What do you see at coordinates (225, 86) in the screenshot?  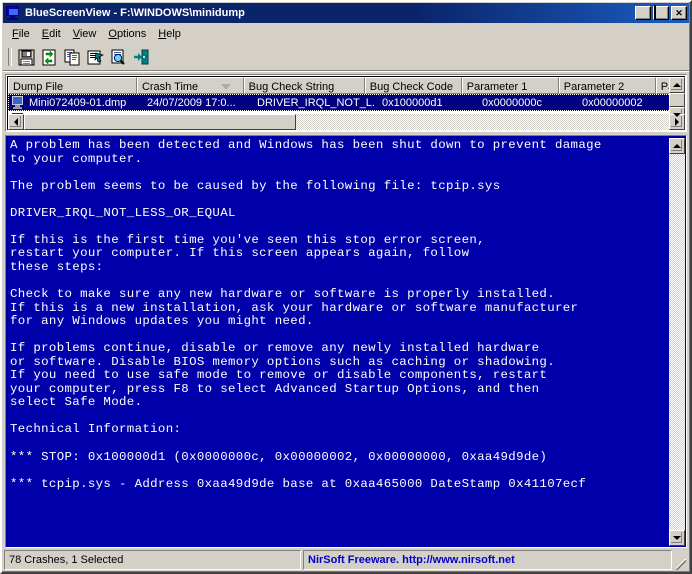 I see `sort-descending-icon` at bounding box center [225, 86].